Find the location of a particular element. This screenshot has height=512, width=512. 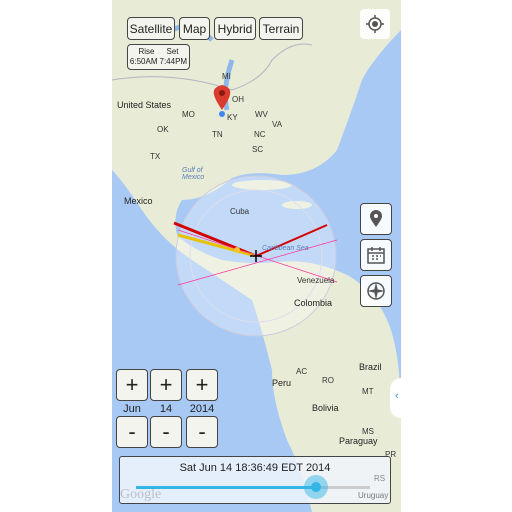

label-region: RO is located at coordinates (328, 380).